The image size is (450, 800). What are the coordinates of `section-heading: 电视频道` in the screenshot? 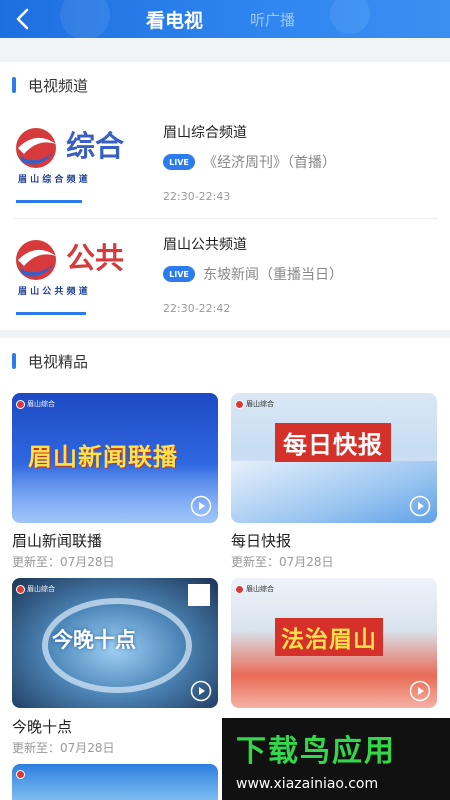 It's located at (50, 85).